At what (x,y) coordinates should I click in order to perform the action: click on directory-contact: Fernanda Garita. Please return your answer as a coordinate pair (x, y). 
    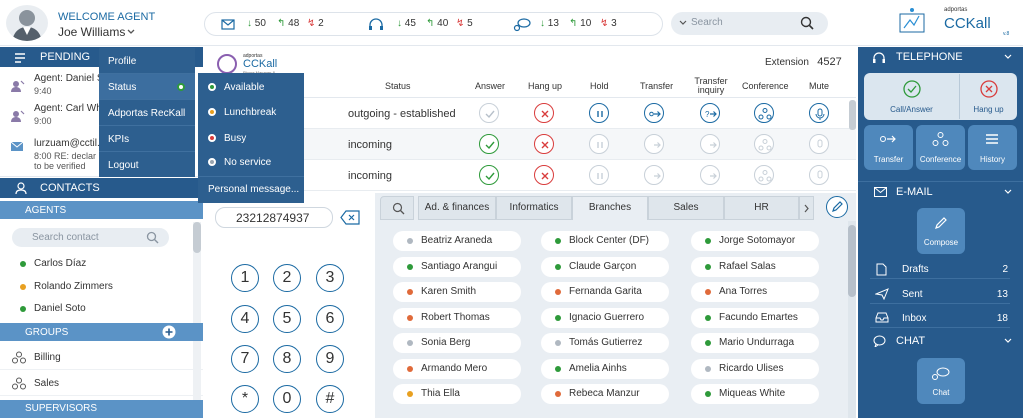
    Looking at the image, I should click on (605, 292).